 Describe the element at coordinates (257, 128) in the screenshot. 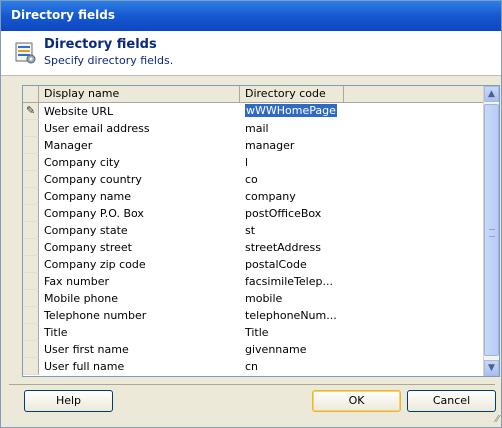

I see `directory-code-cell: mail` at that location.